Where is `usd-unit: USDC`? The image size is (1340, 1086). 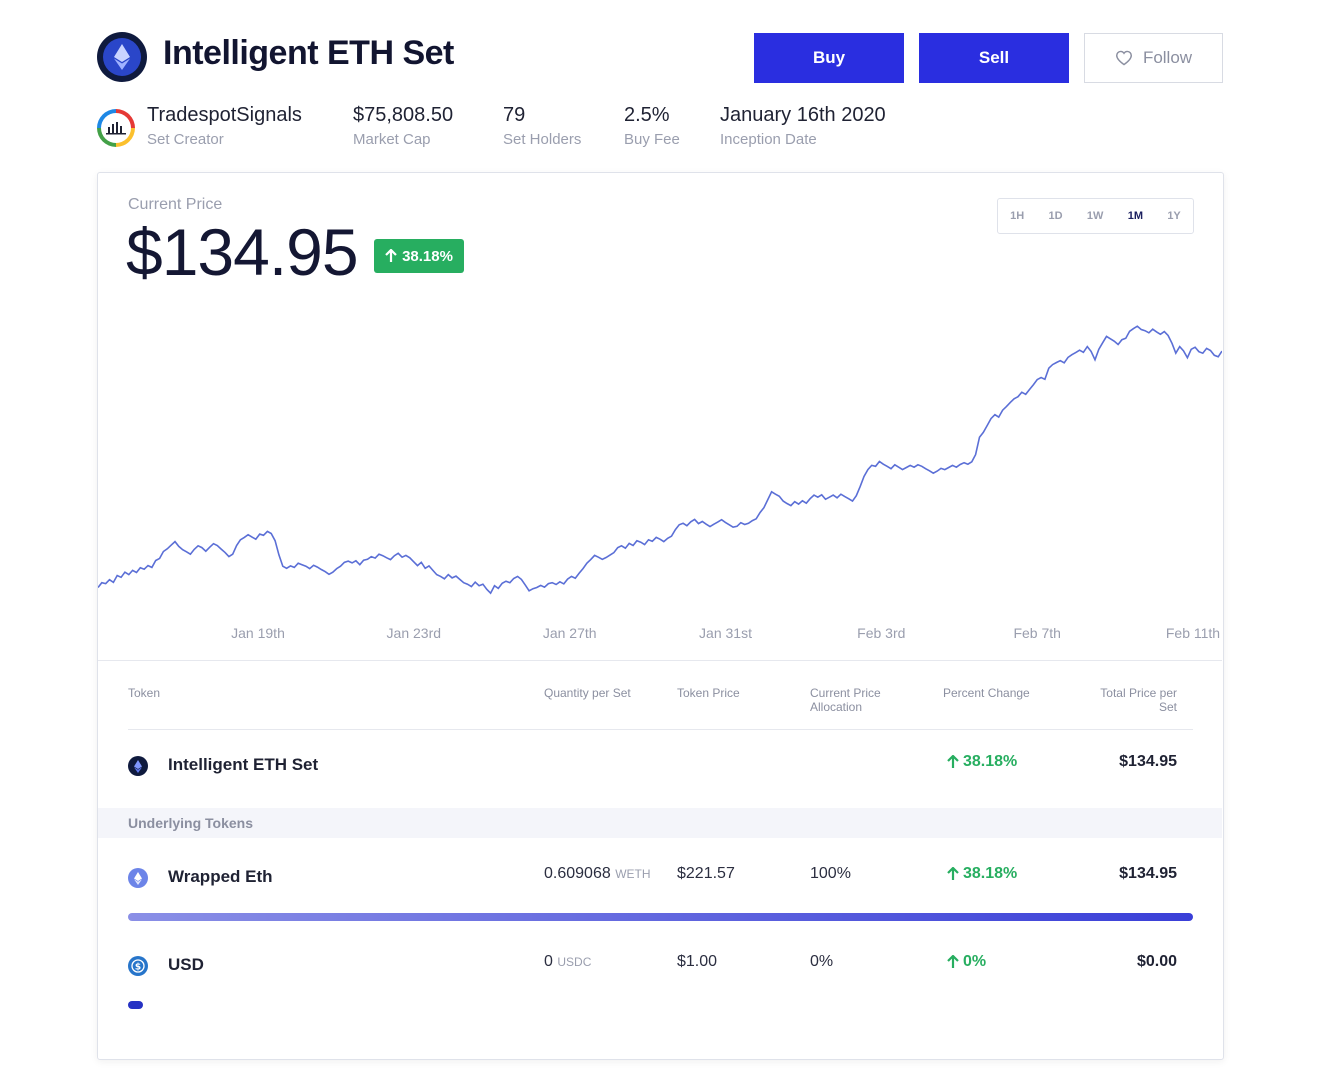
usd-unit: USDC is located at coordinates (574, 962).